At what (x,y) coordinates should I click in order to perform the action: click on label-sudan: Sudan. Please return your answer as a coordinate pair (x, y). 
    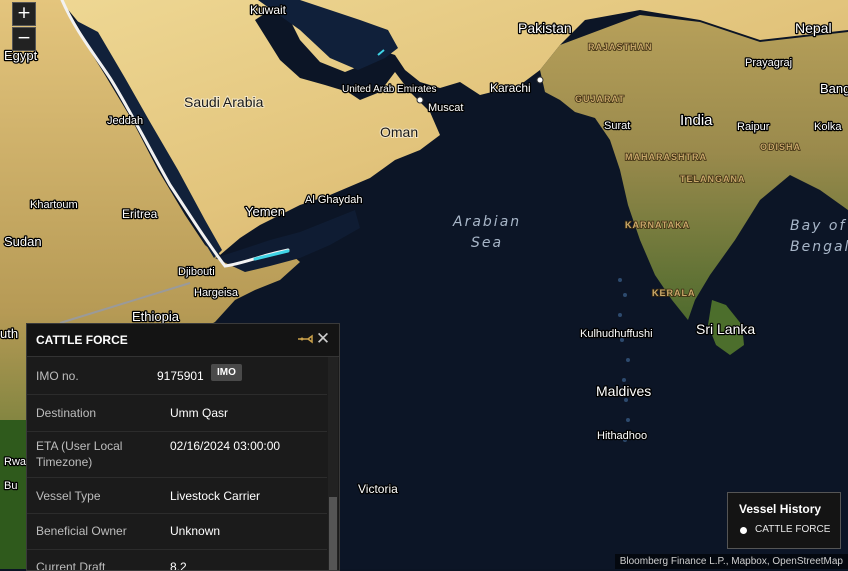
    Looking at the image, I should click on (23, 241).